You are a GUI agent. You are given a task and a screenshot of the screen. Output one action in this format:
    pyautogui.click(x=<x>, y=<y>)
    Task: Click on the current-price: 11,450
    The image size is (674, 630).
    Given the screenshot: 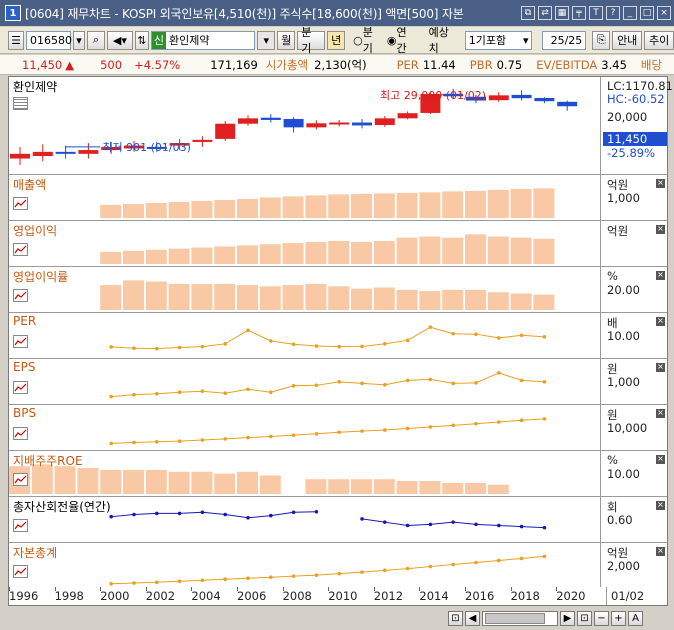 What is the action you would take?
    pyautogui.click(x=42, y=64)
    